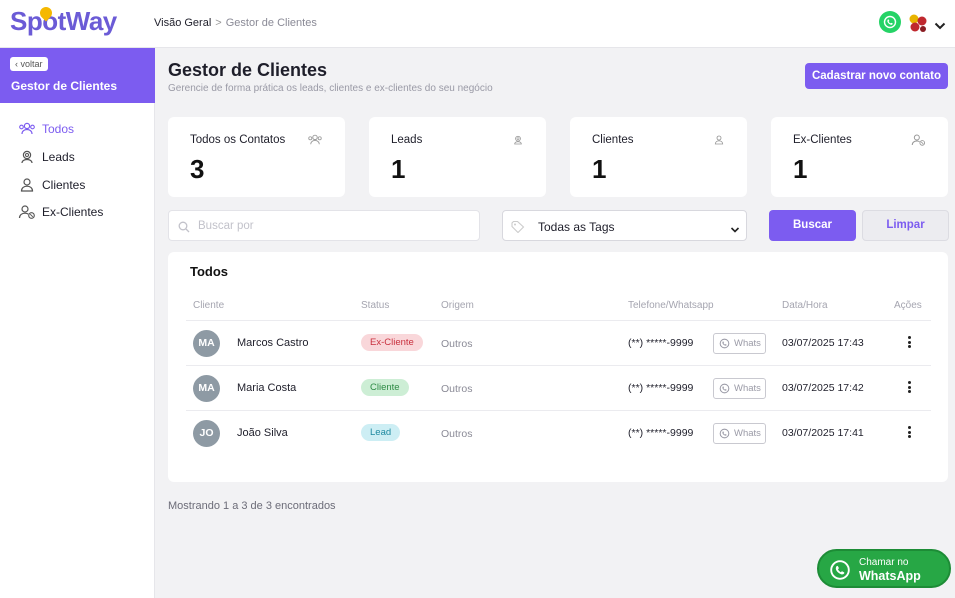  What do you see at coordinates (613, 140) in the screenshot?
I see `stat-label: Clientes` at bounding box center [613, 140].